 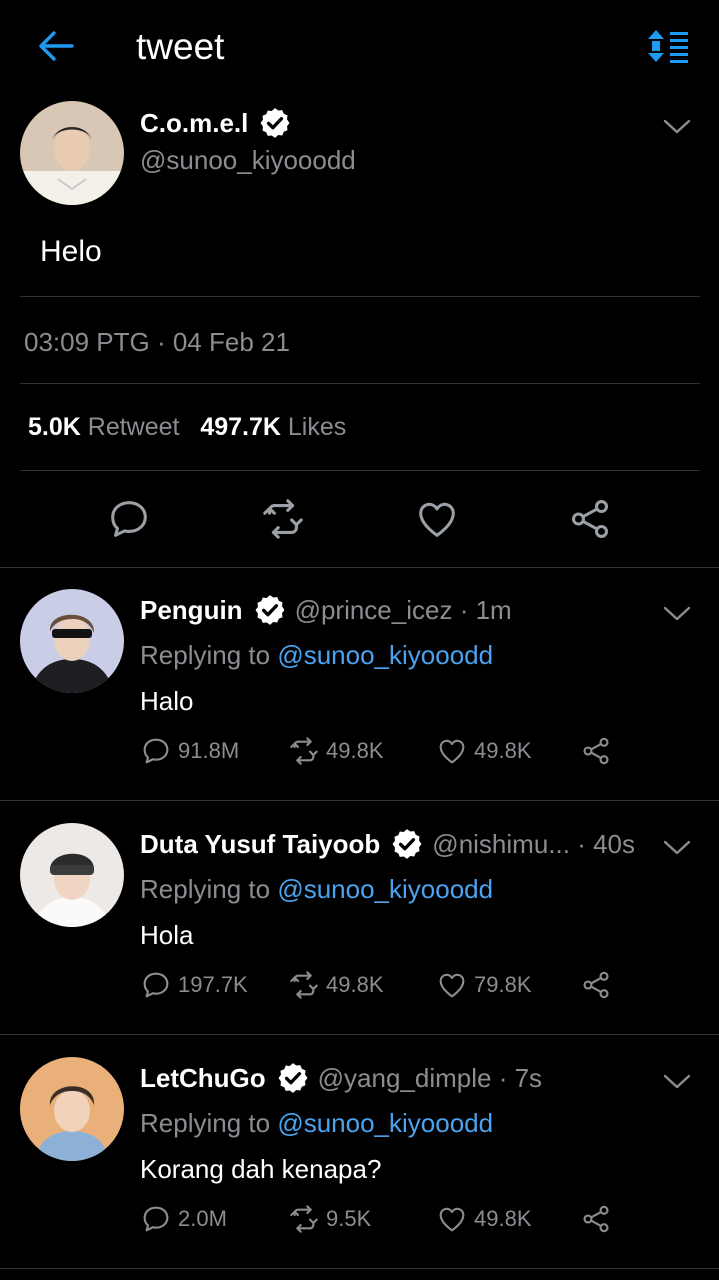 I want to click on author-name: C.o.m.e.l, so click(x=194, y=122).